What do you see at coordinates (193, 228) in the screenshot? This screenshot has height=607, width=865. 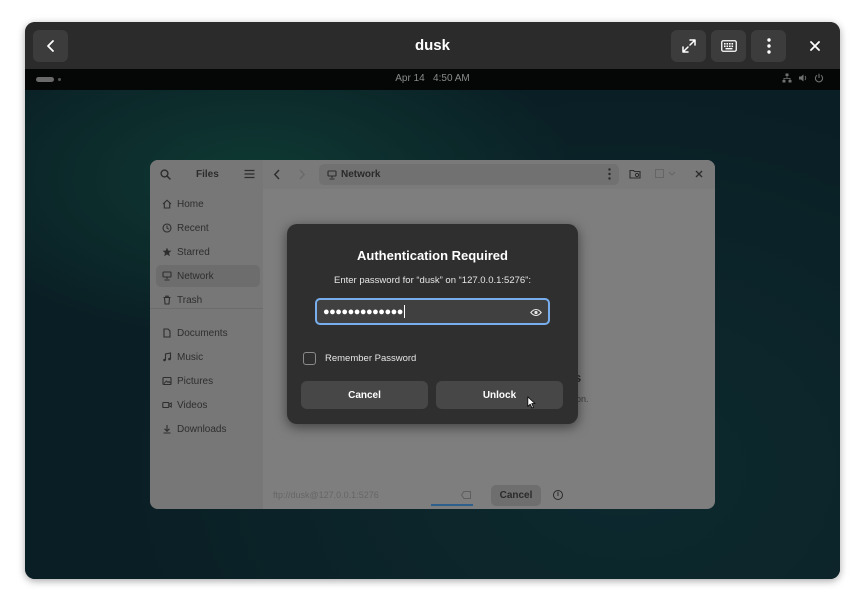 I see `sidebar-item-label: Recent` at bounding box center [193, 228].